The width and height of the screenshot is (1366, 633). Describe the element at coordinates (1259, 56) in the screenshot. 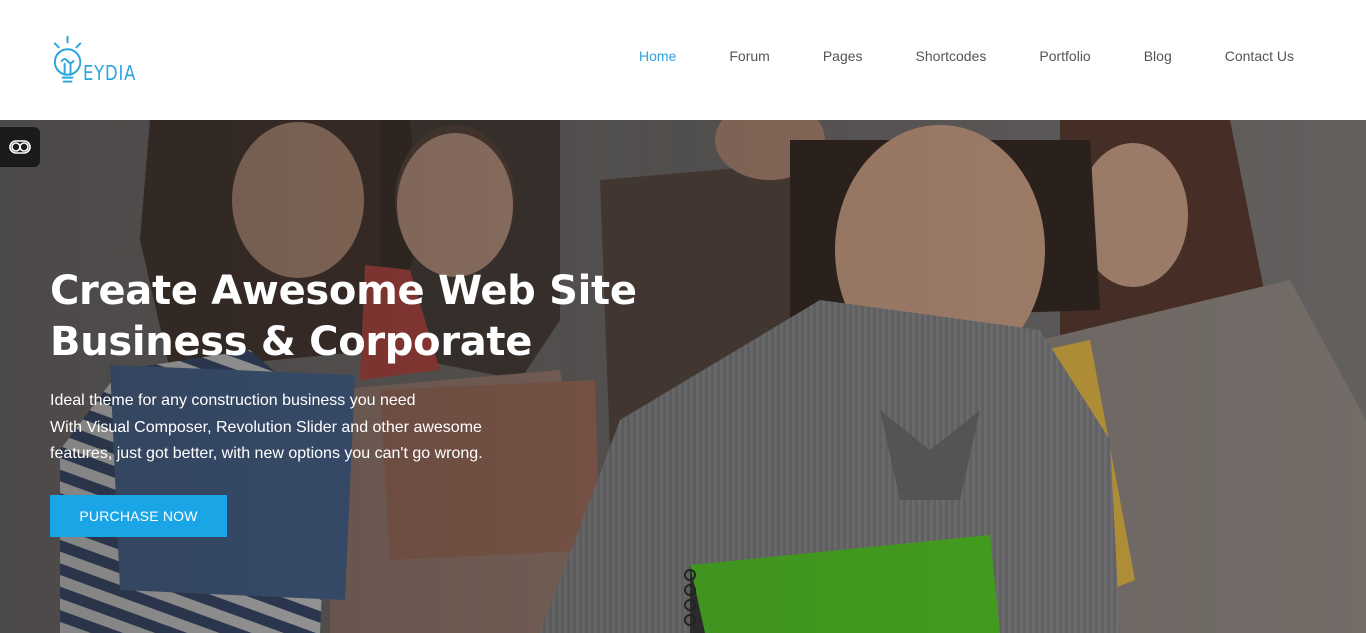

I see `nav-contact-us: Contact Us` at that location.